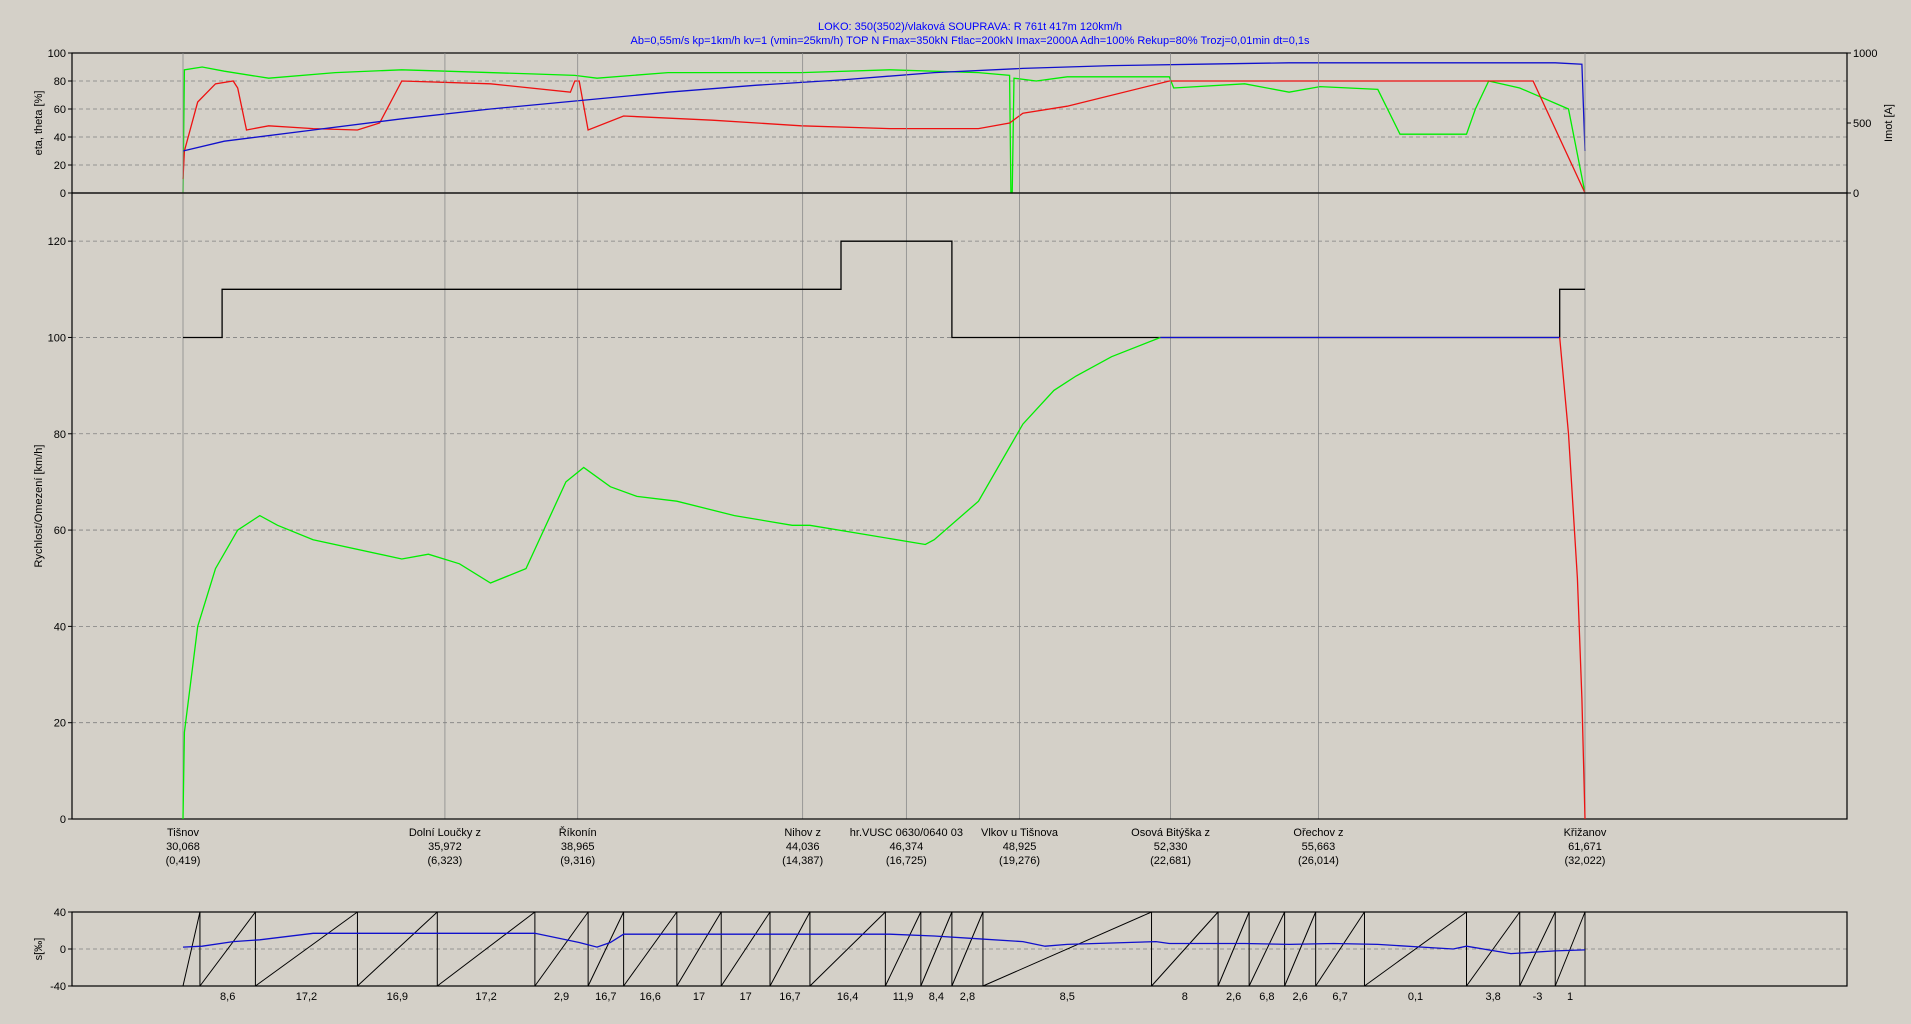  What do you see at coordinates (1492, 997) in the screenshot?
I see `gradient-value-label: 3,8` at bounding box center [1492, 997].